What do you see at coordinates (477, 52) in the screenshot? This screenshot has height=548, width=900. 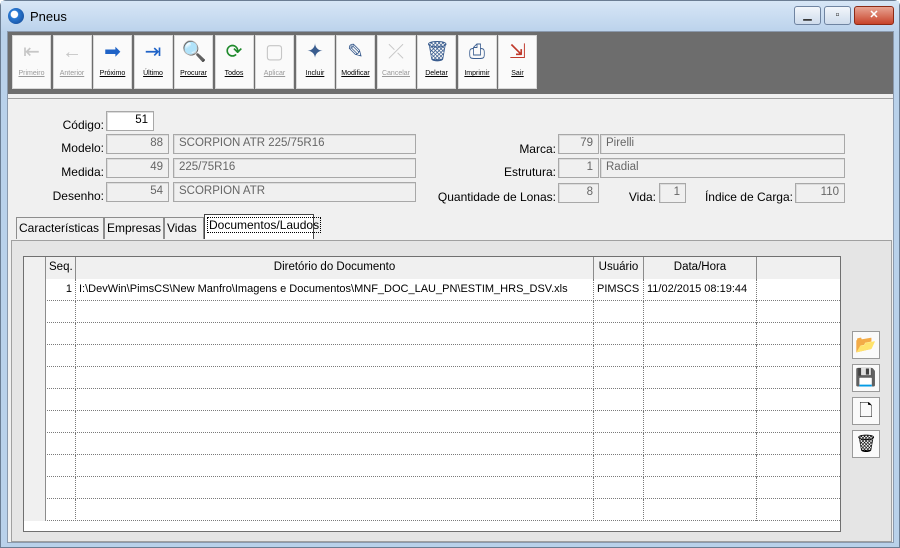 I see `printer-icon: ⎙` at bounding box center [477, 52].